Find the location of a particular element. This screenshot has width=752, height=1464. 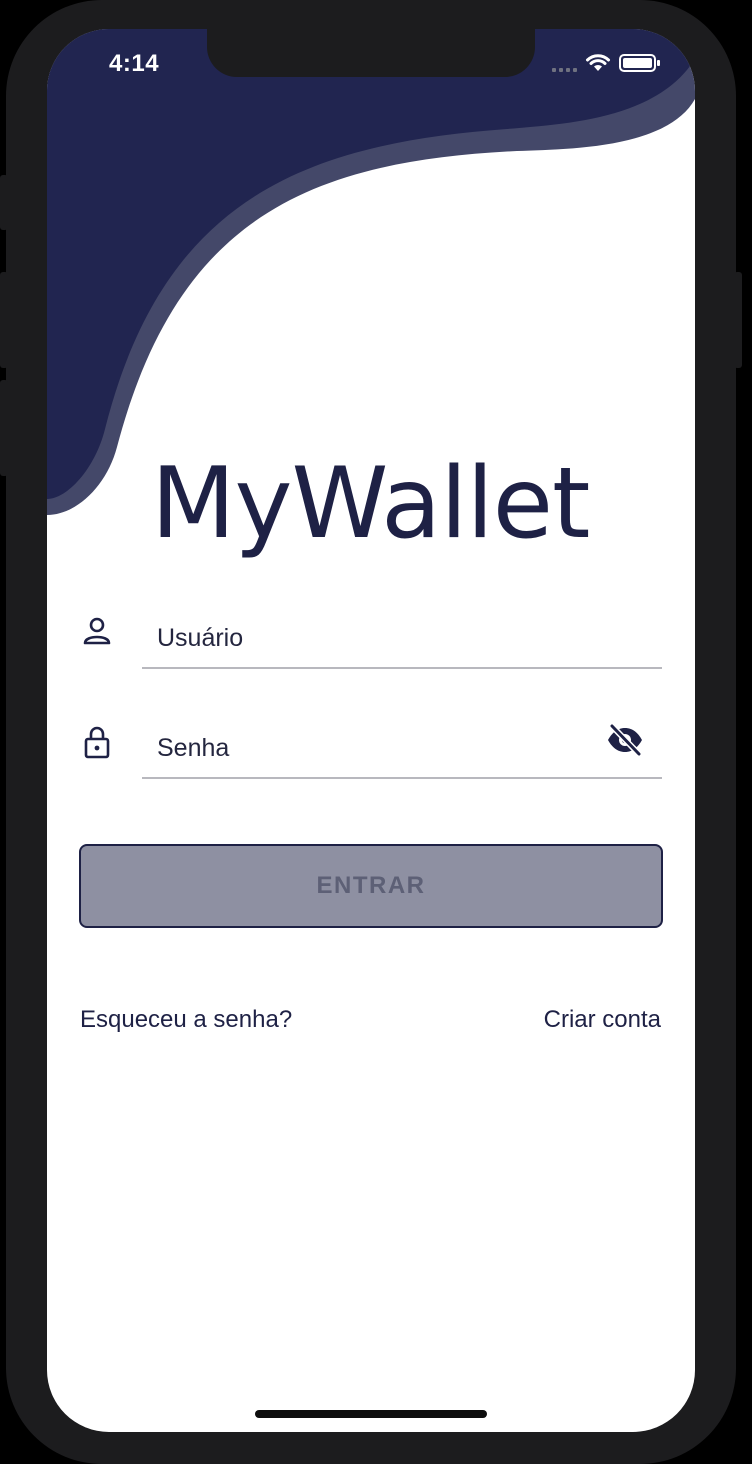

wifi-icon is located at coordinates (598, 62).